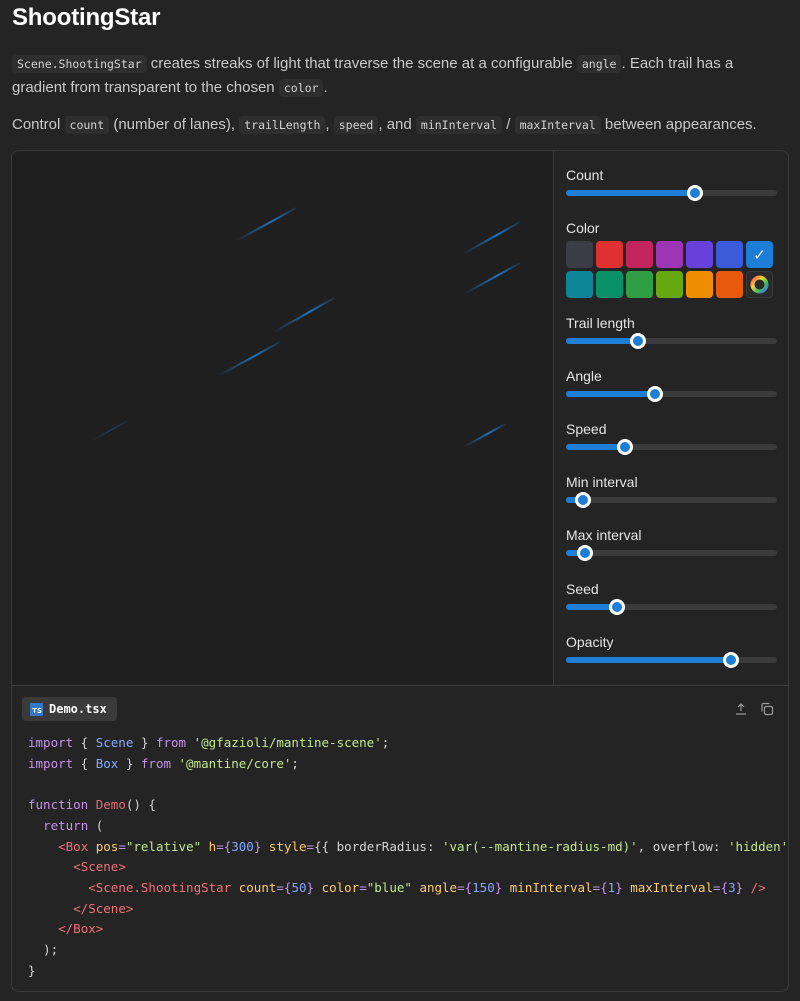  I want to click on code-line: }, so click(32, 970).